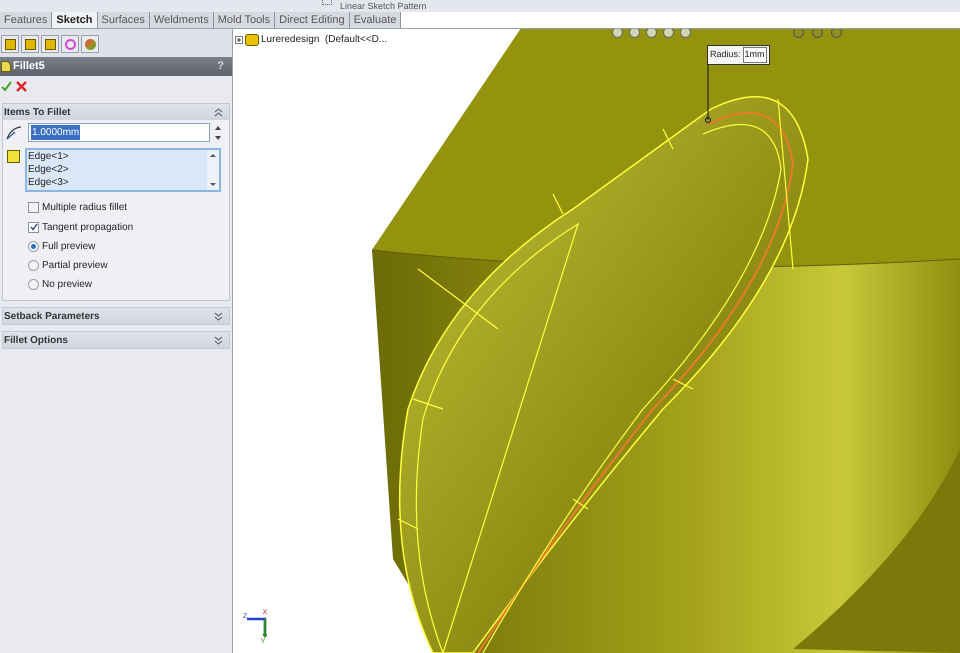 This screenshot has width=960, height=653. I want to click on radius-input-field: 1.0000mm, so click(119, 132).